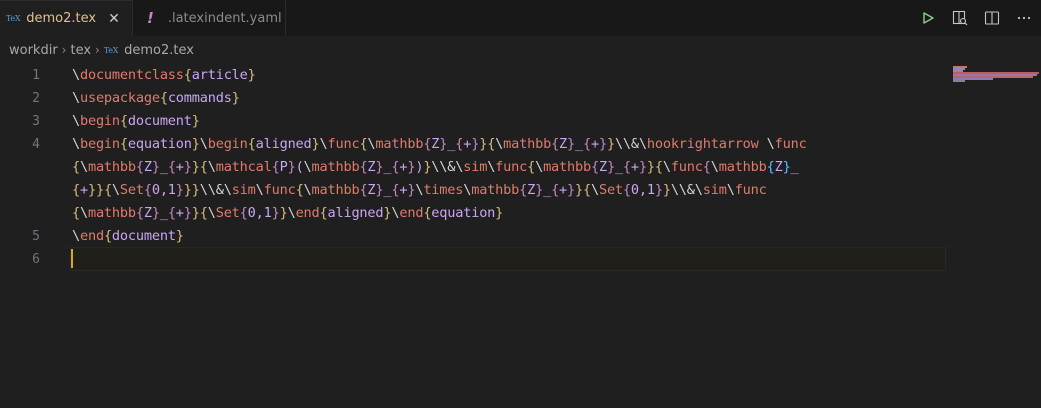 This screenshot has width=1041, height=408. What do you see at coordinates (508, 259) in the screenshot?
I see `current-line-highlight` at bounding box center [508, 259].